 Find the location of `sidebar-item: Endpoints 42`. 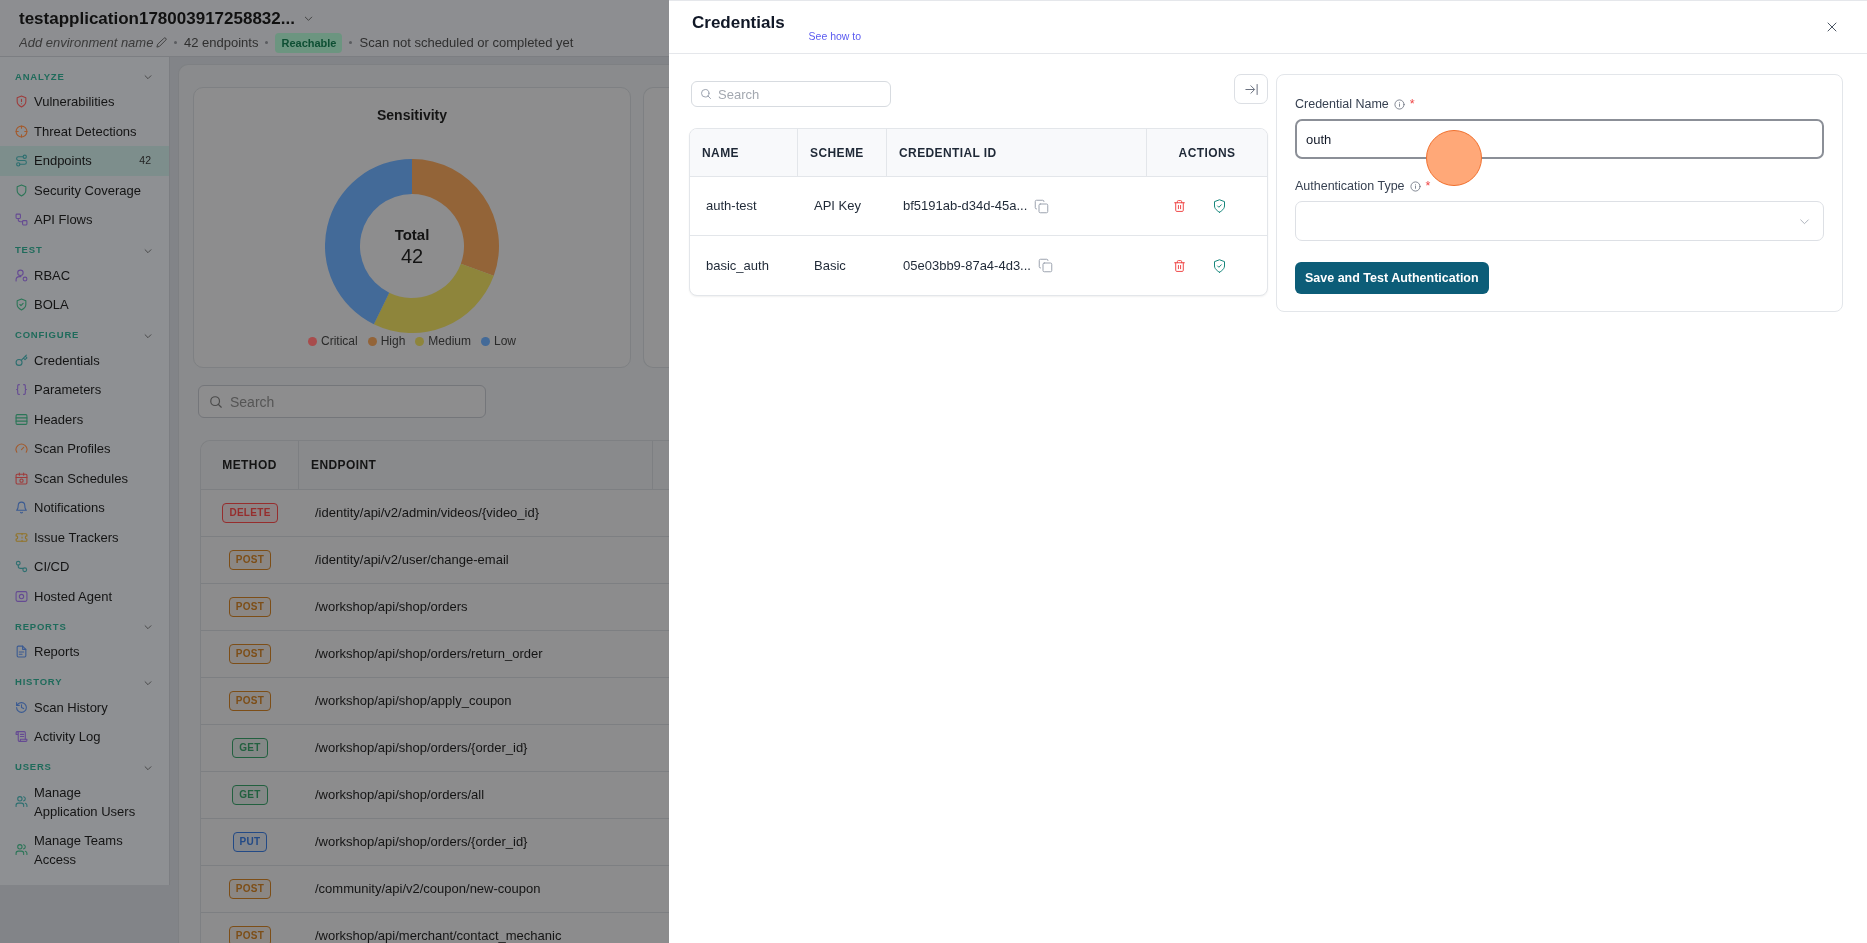

sidebar-item: Endpoints 42 is located at coordinates (84, 161).